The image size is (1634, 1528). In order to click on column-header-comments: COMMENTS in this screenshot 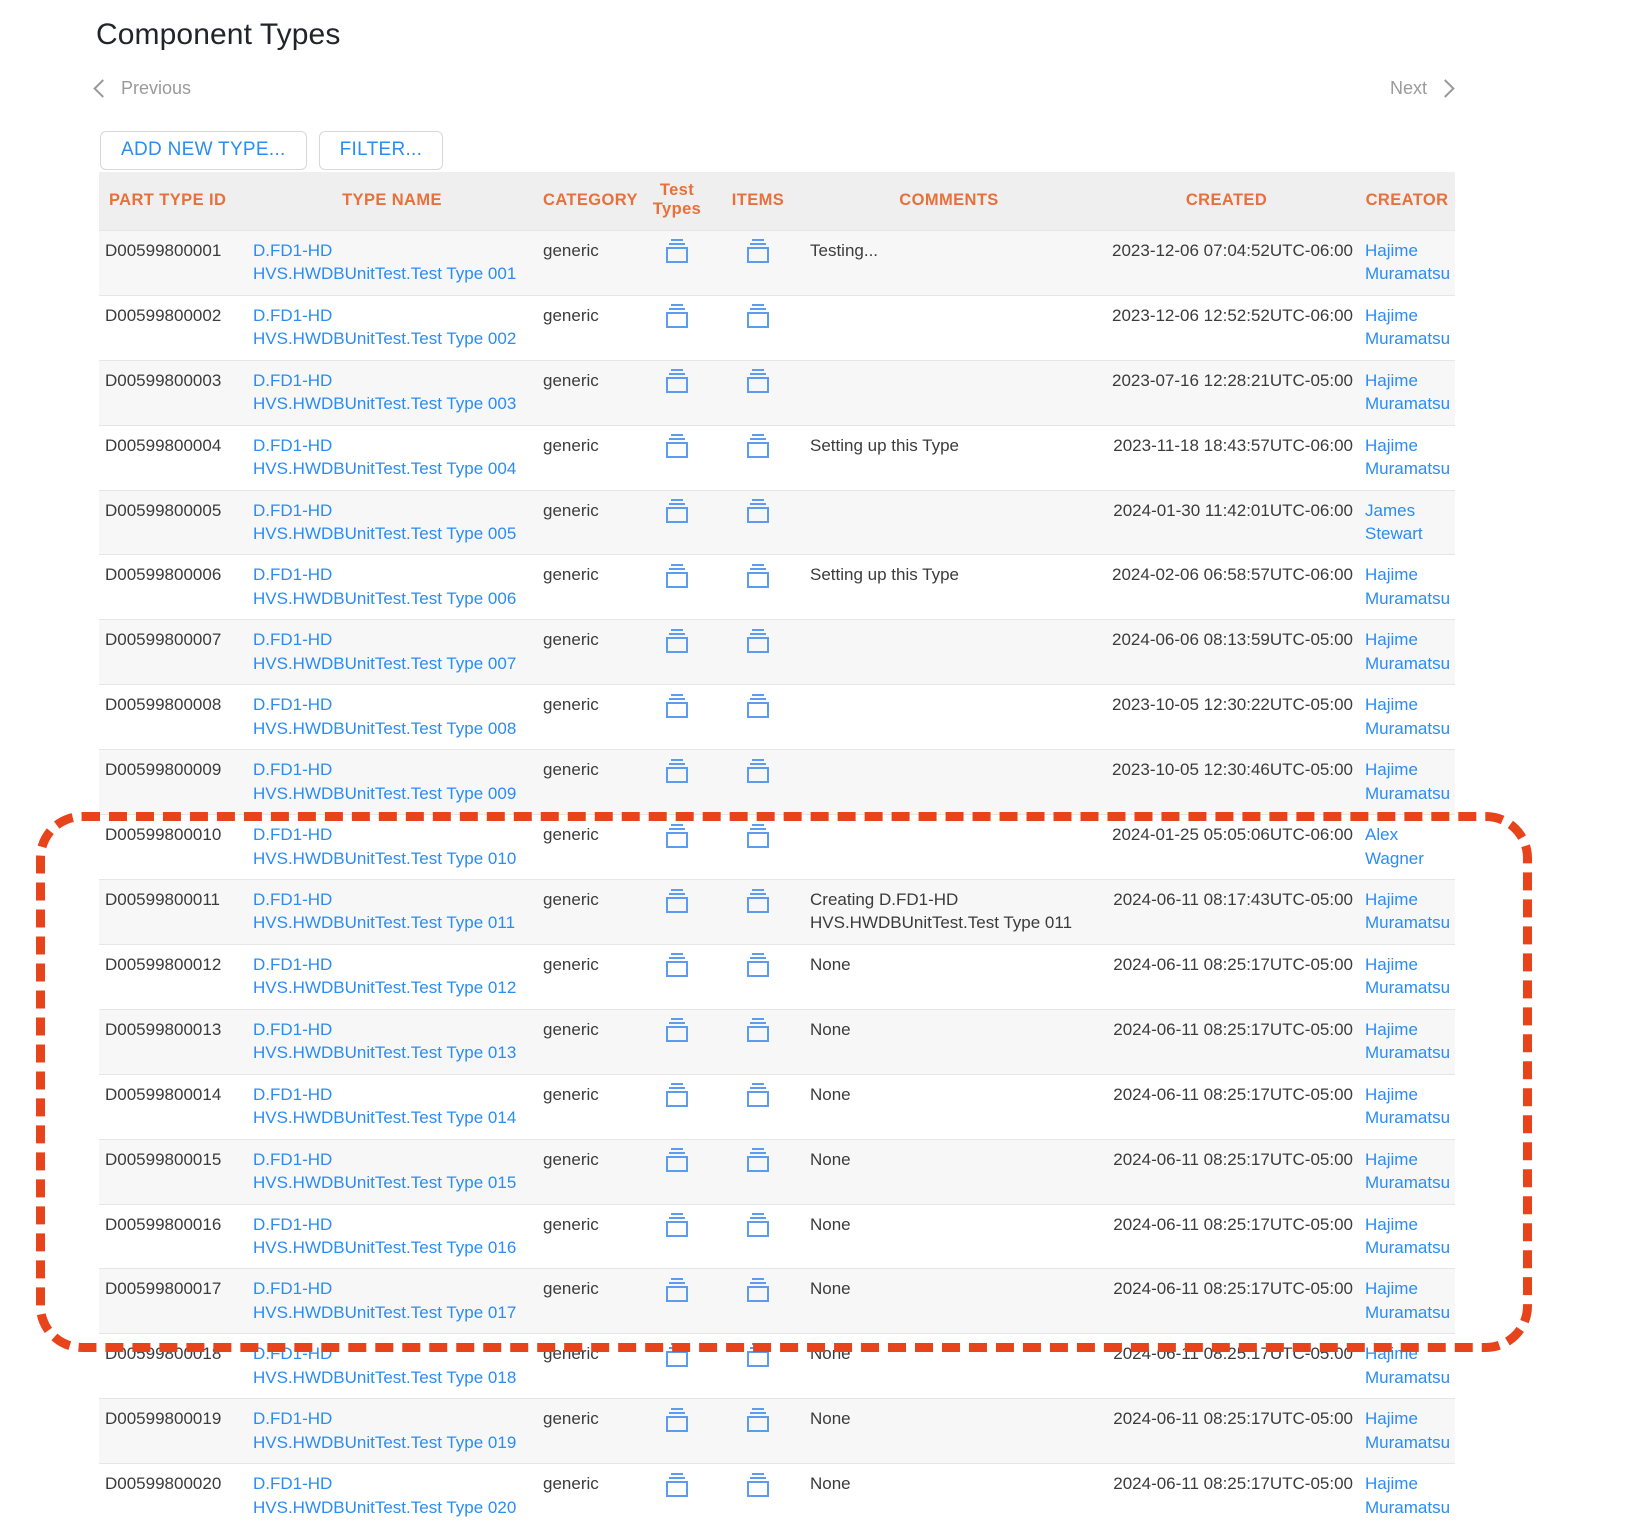, I will do `click(949, 201)`.